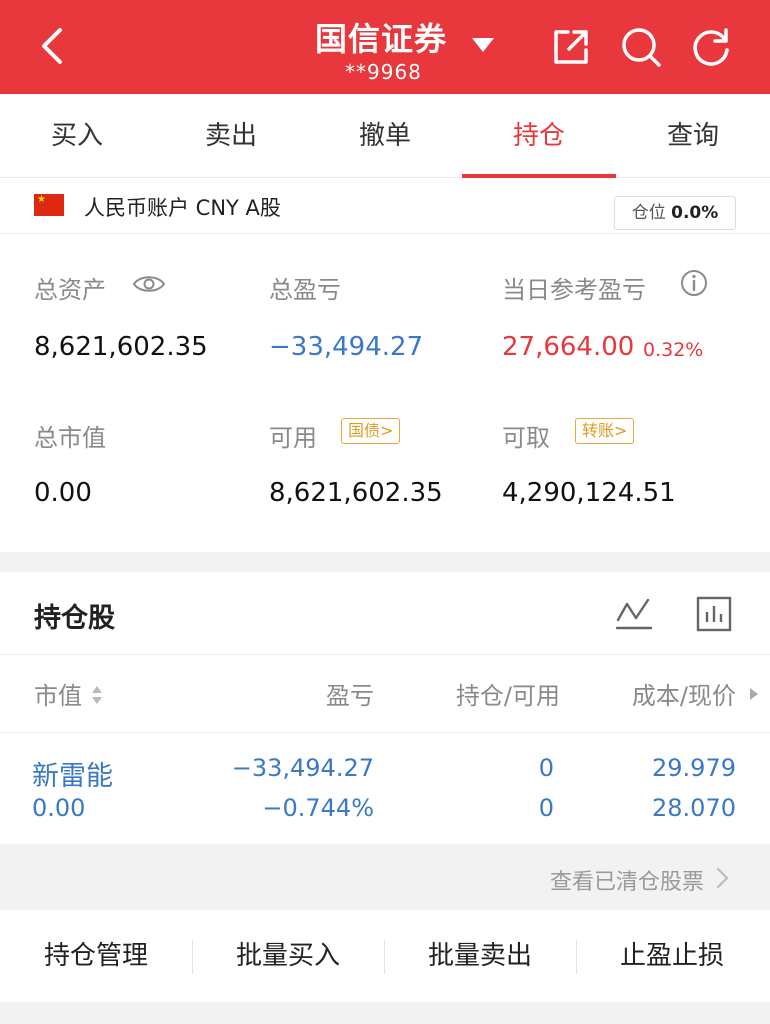  What do you see at coordinates (480, 956) in the screenshot?
I see `batch-sell-button: 批量卖出` at bounding box center [480, 956].